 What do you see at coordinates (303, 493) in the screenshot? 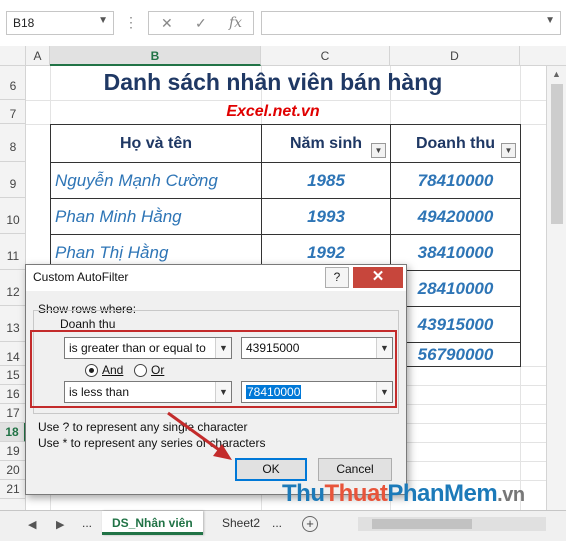
I see `watermark-part: Thu` at bounding box center [303, 493].